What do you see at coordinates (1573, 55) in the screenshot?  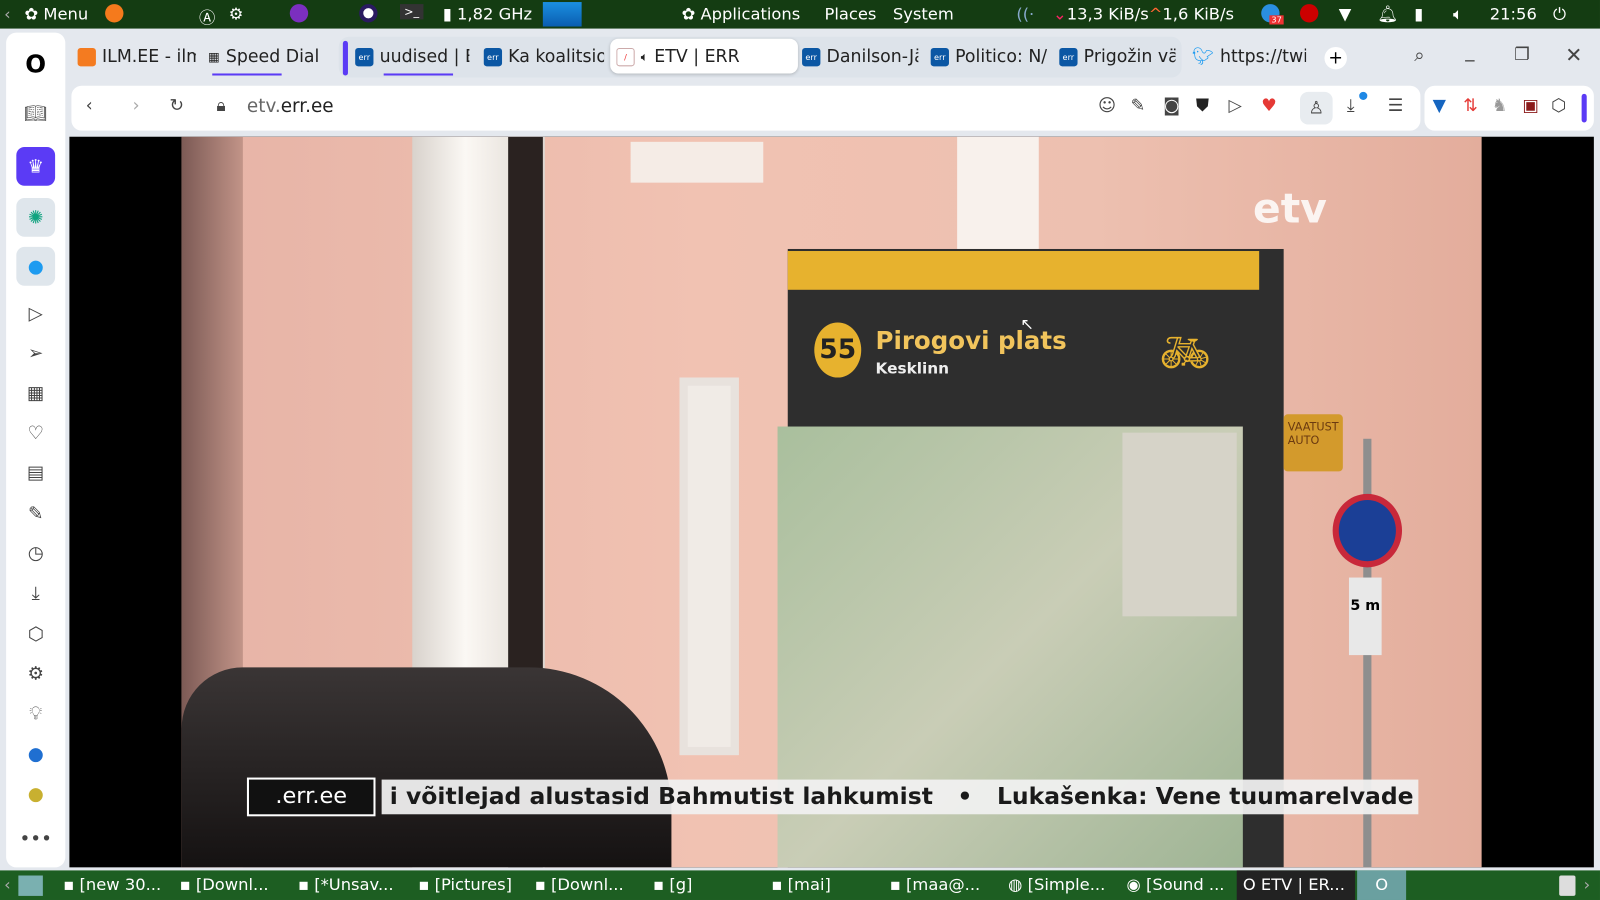 I see `close-button: ✕` at bounding box center [1573, 55].